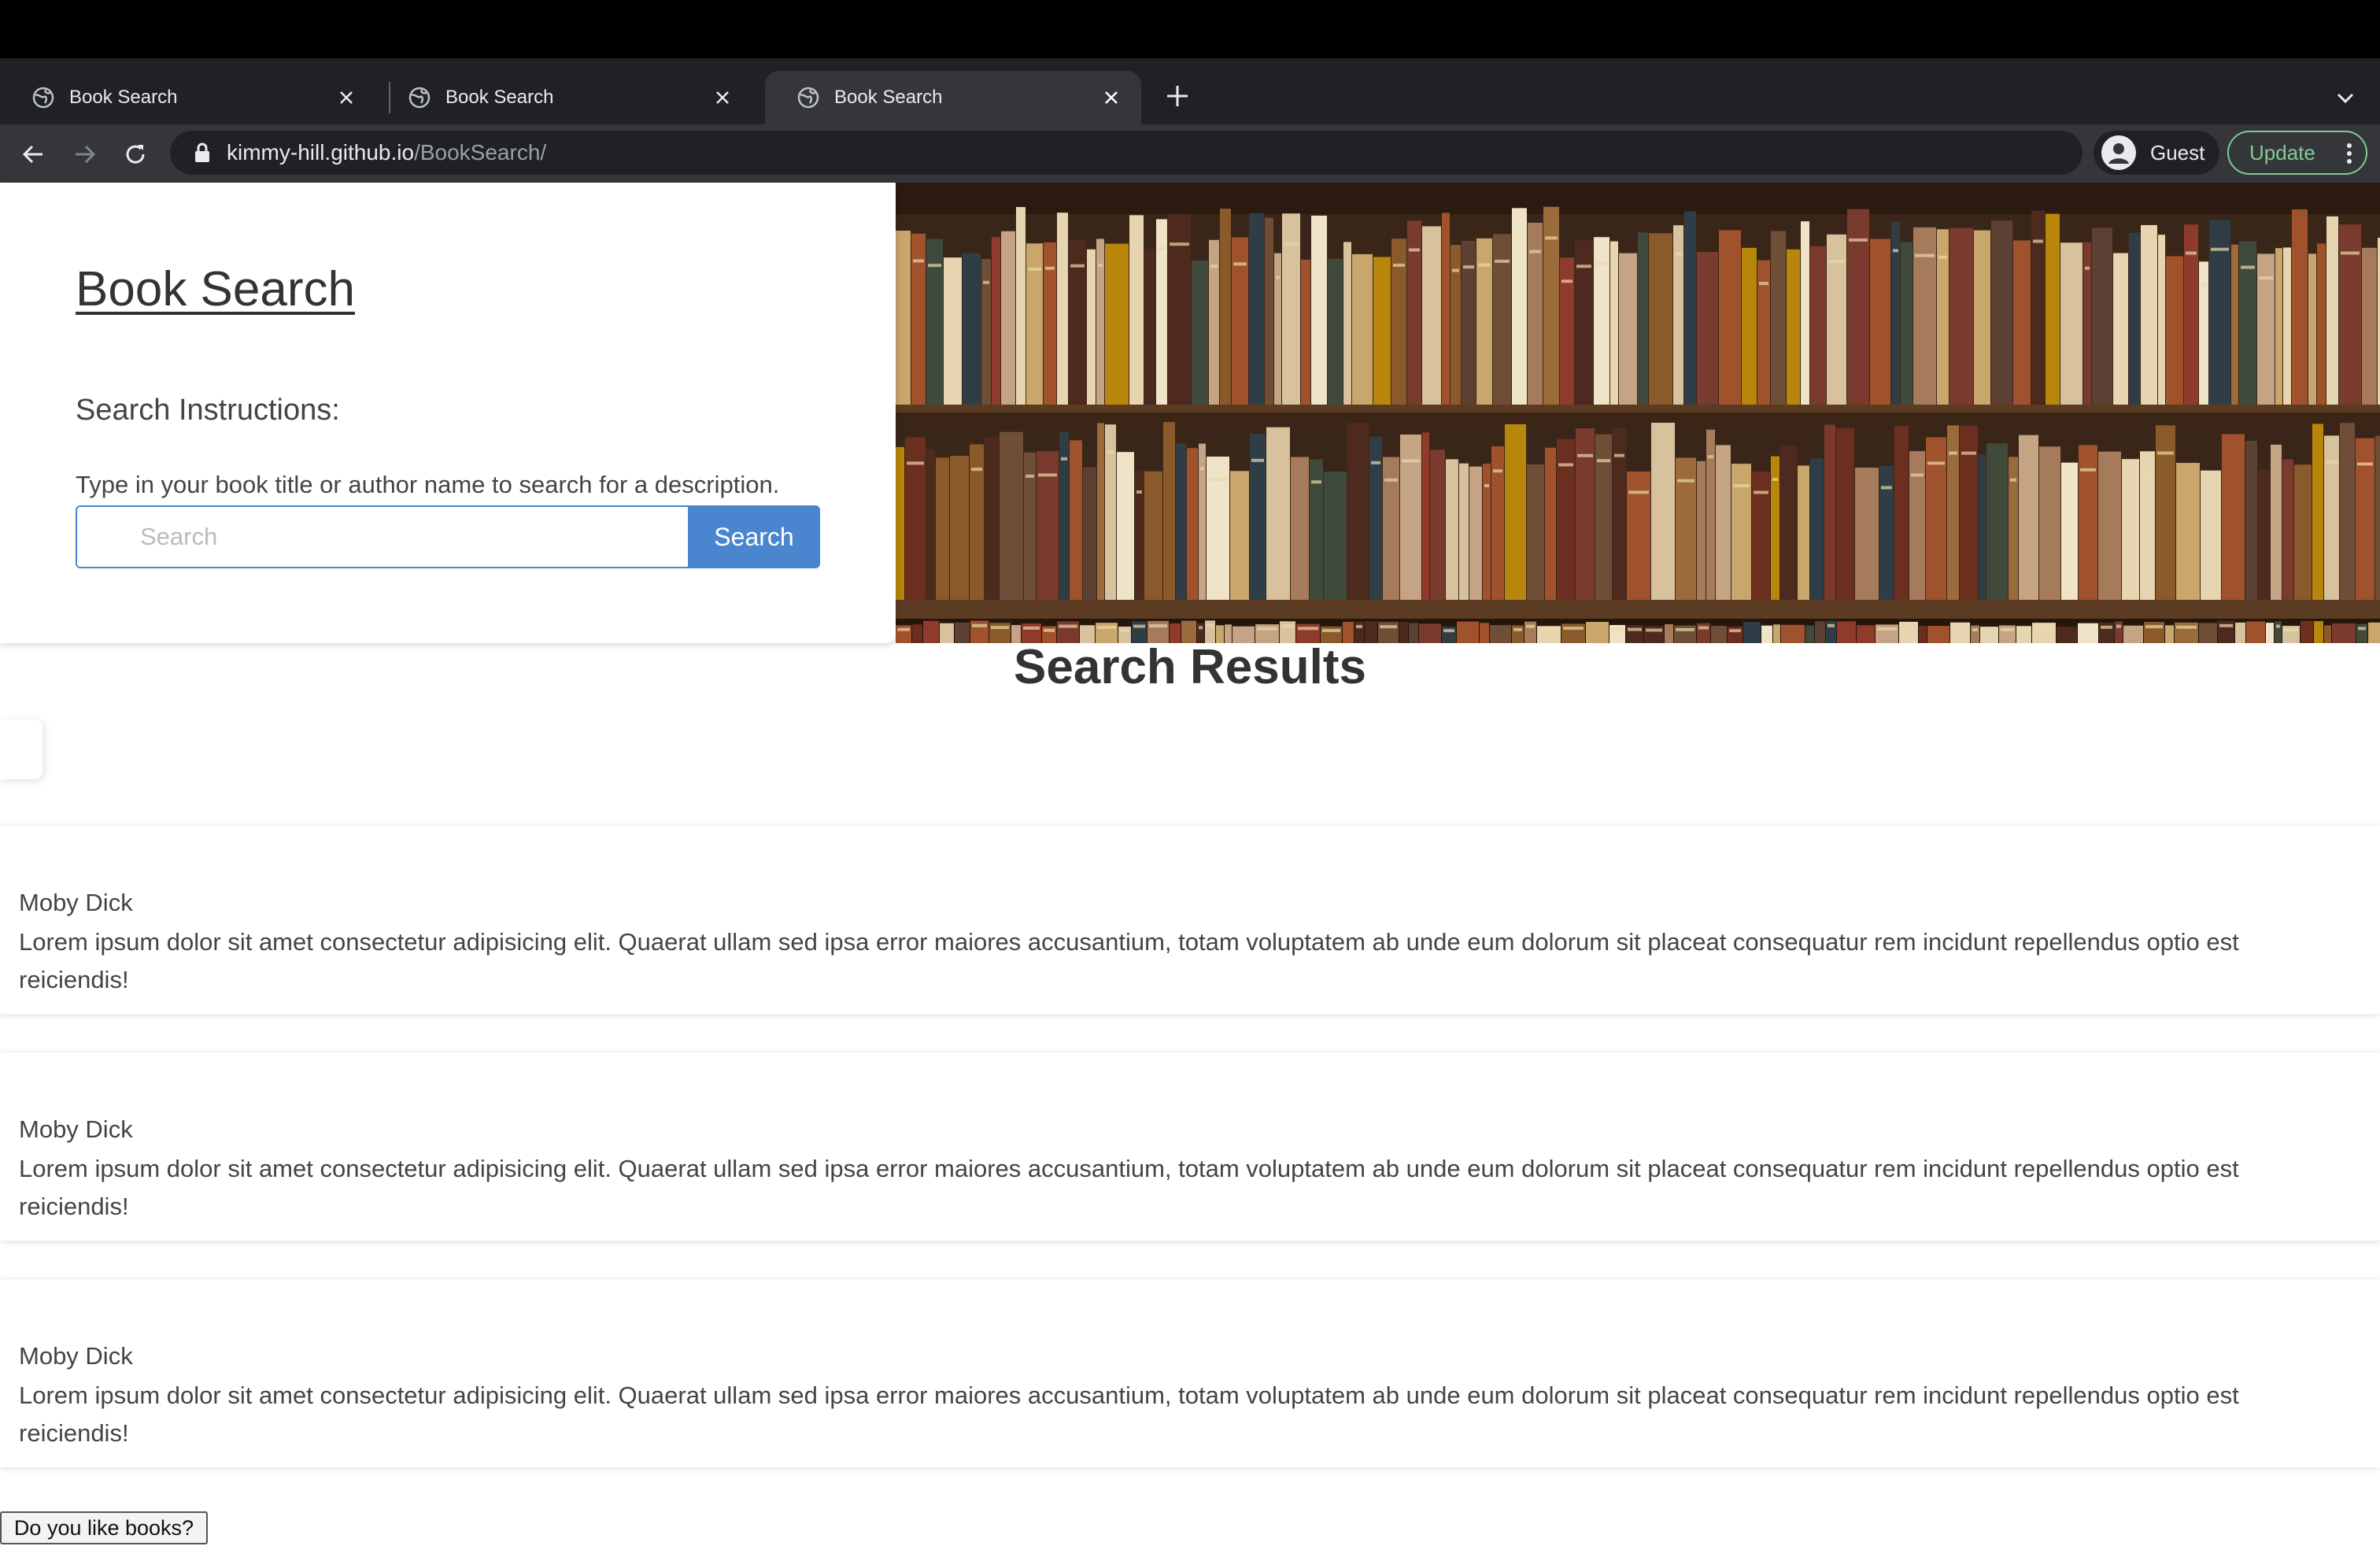 The height and width of the screenshot is (1546, 2380). Describe the element at coordinates (564, 97) in the screenshot. I see `browser-tab-2: Book Search` at that location.